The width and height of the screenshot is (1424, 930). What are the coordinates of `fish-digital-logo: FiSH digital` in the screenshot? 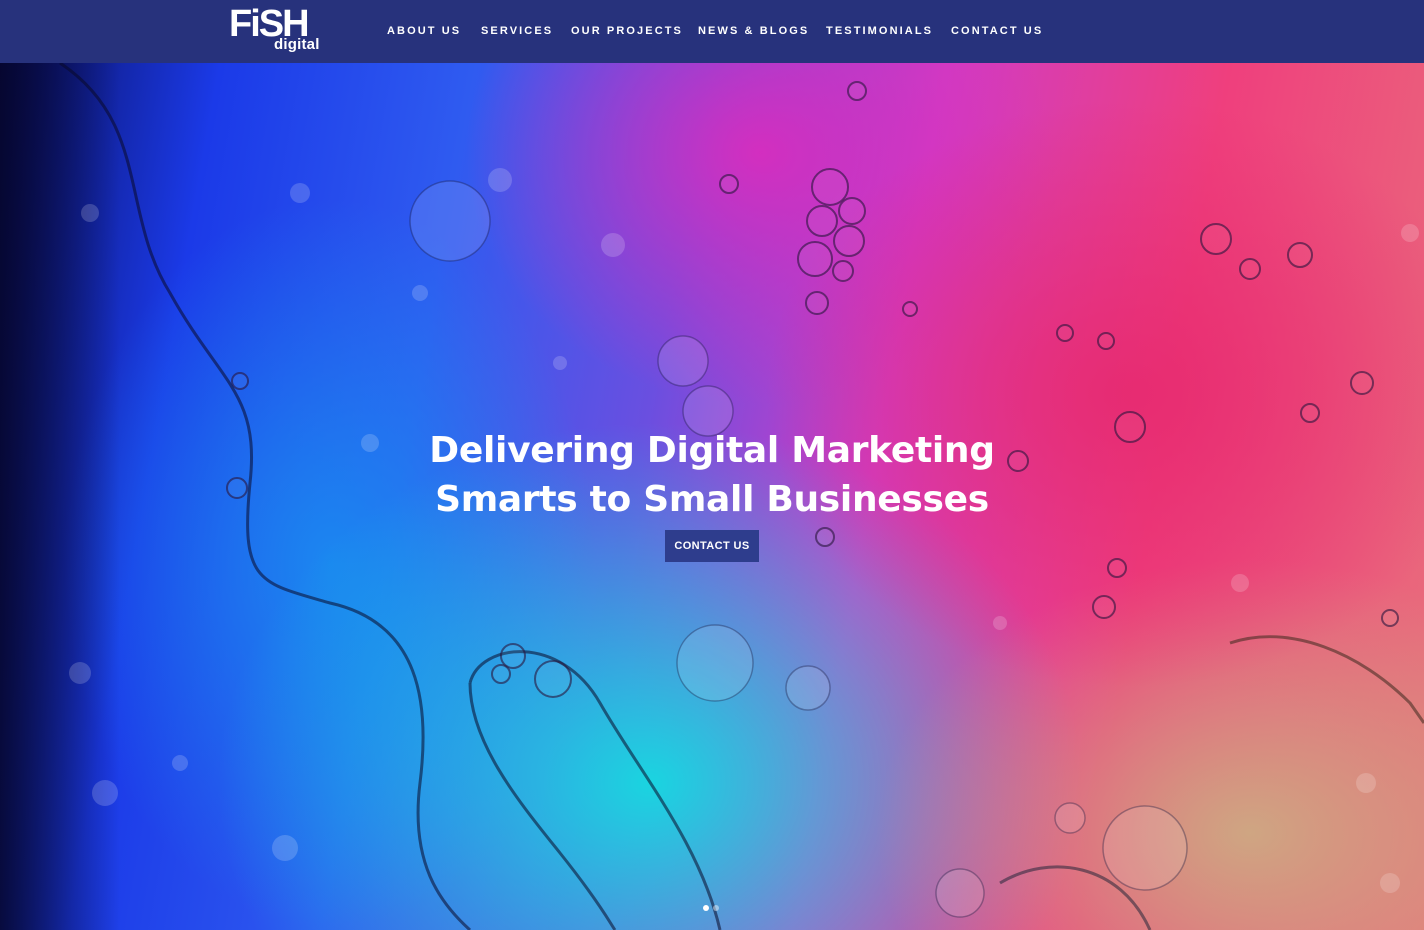 It's located at (275, 30).